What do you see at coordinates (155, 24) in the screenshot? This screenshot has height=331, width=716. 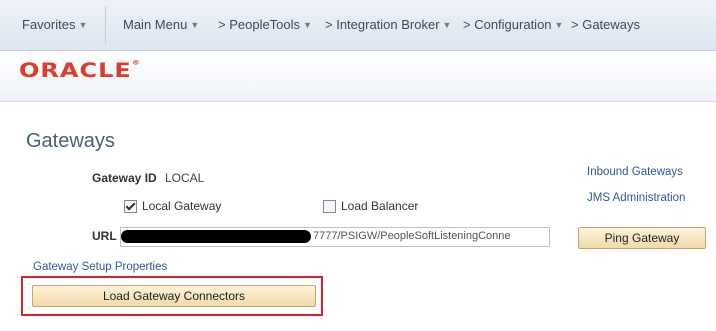 I see `main-menu-label: Main Menu` at bounding box center [155, 24].